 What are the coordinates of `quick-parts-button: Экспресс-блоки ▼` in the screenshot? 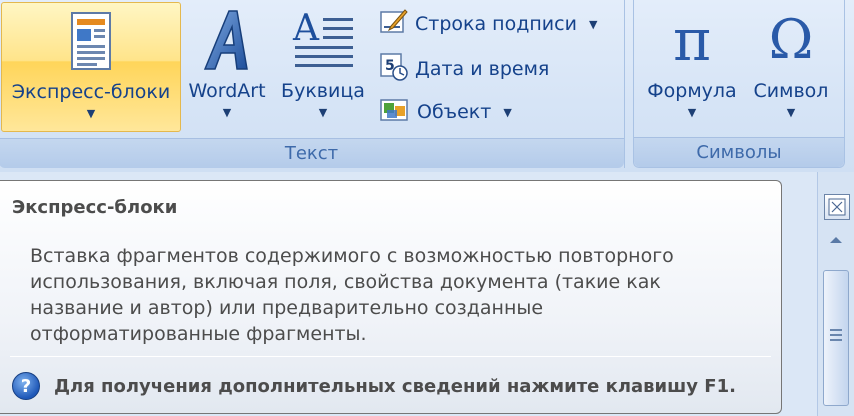 It's located at (91, 67).